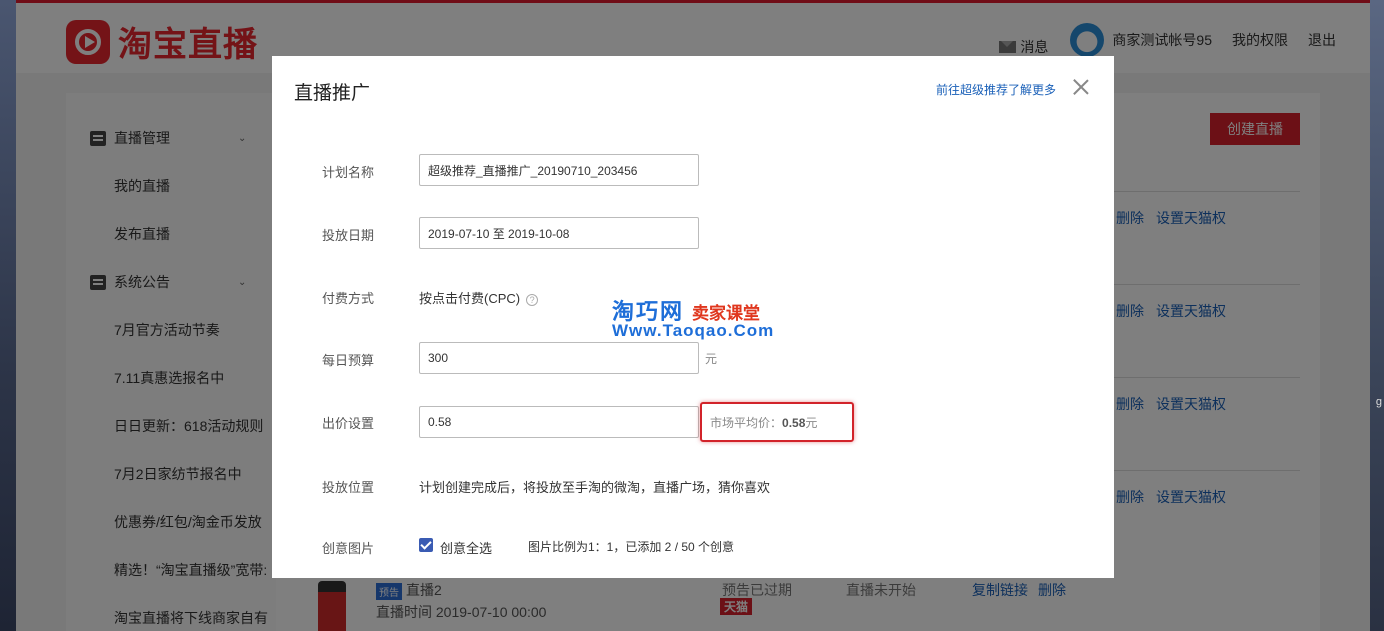  I want to click on date-label: 投放日期, so click(348, 235).